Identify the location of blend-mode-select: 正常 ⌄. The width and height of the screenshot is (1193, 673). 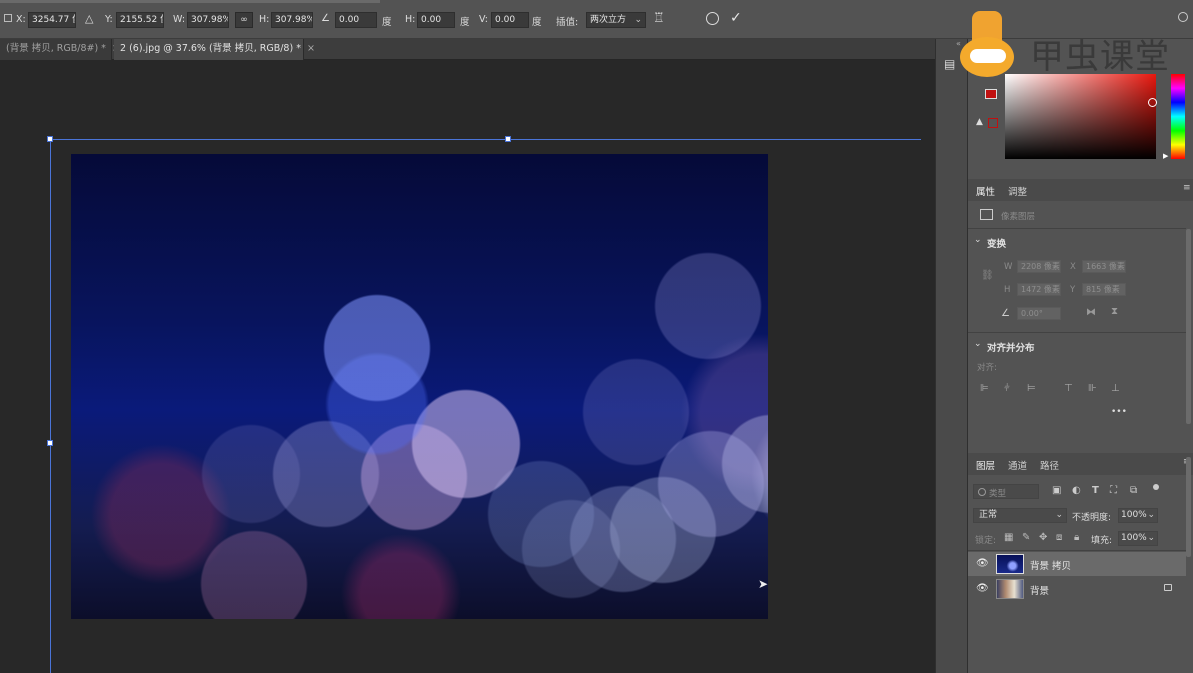
(1020, 515).